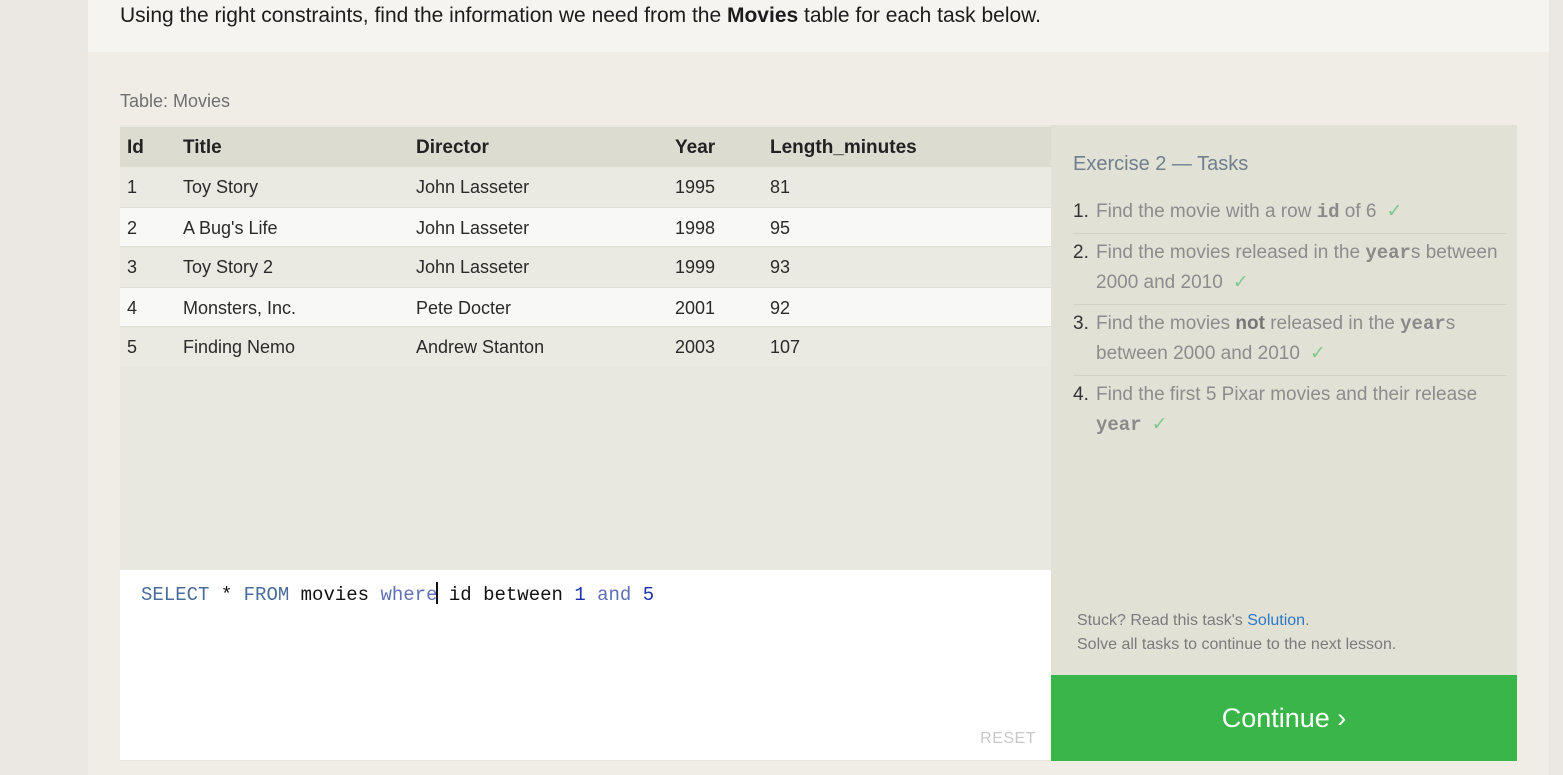  What do you see at coordinates (464, 308) in the screenshot?
I see `cell-director: Pete Docter` at bounding box center [464, 308].